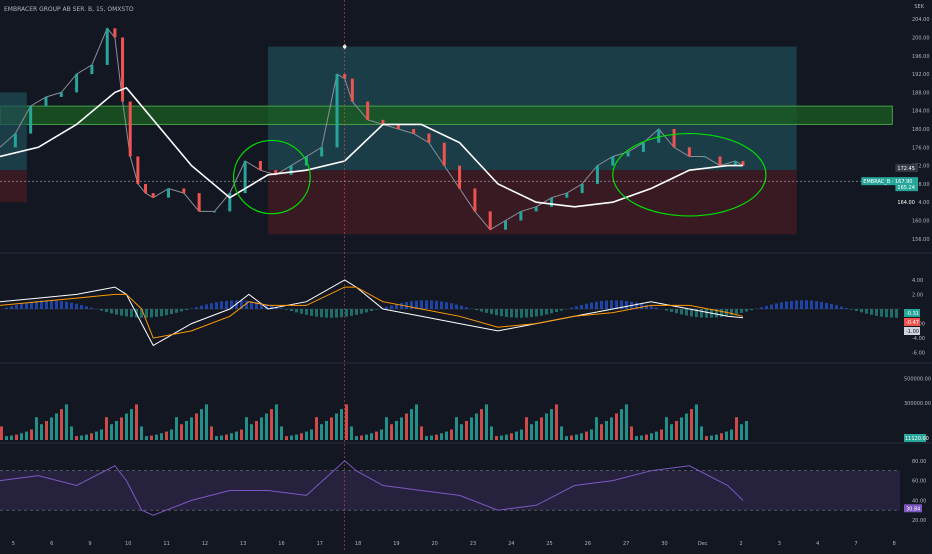 The height and width of the screenshot is (554, 932). I want to click on price-tick-label: 176.00, so click(921, 148).